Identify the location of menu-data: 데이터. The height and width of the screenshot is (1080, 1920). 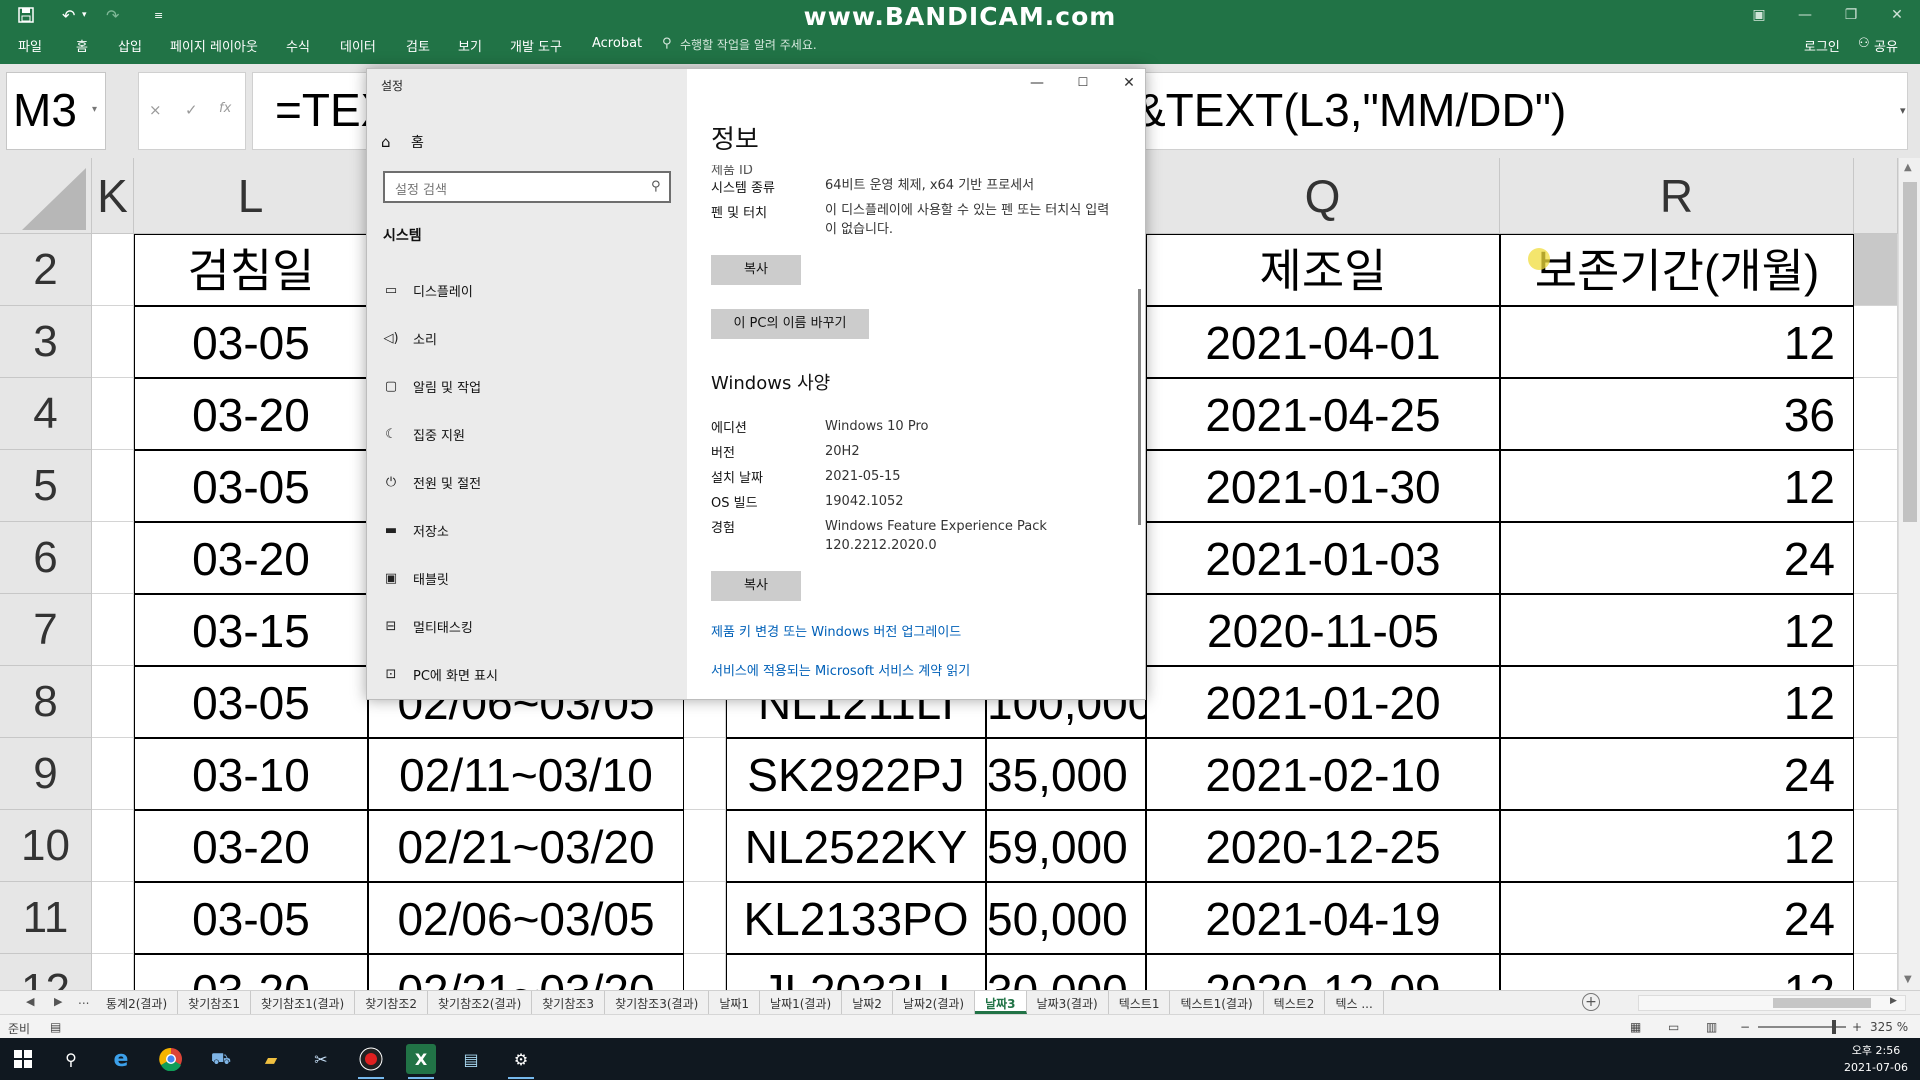
(358, 45).